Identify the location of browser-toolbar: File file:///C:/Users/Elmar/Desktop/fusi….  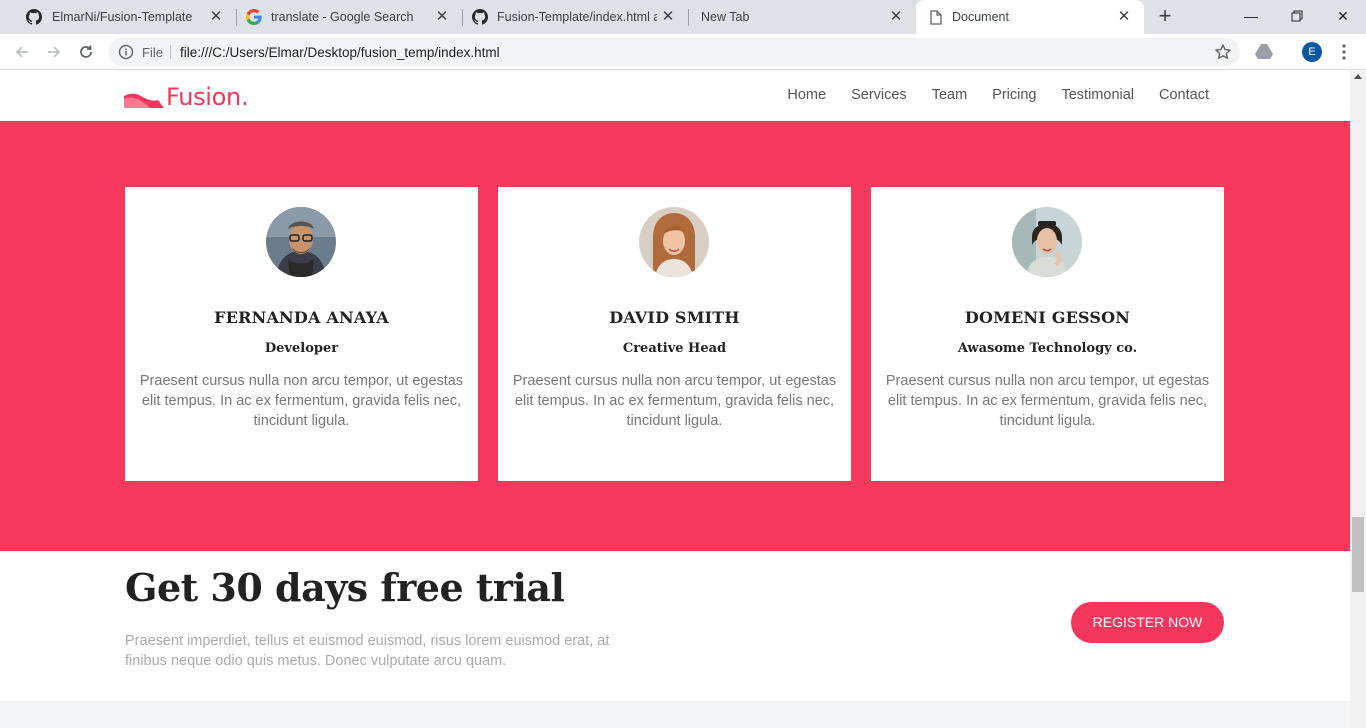
(683, 52).